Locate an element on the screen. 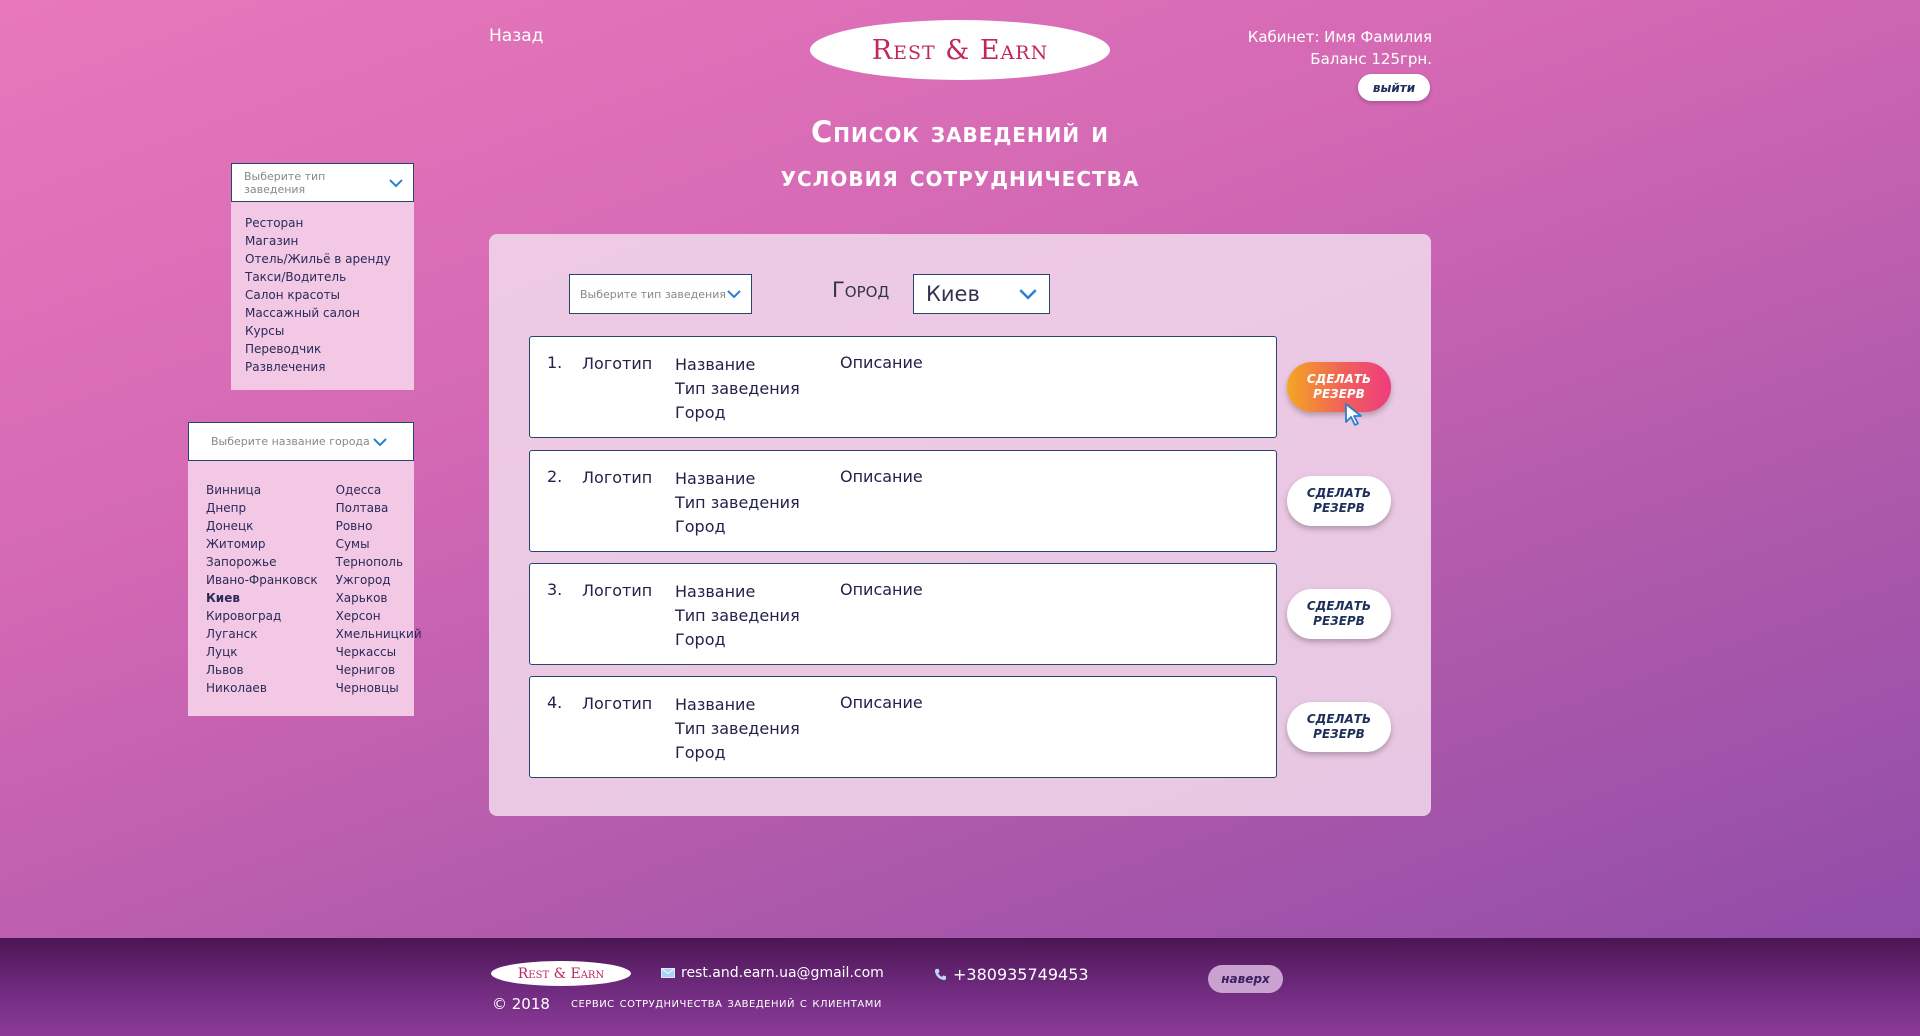 This screenshot has width=1920, height=1036. city-option: Кировоград is located at coordinates (262, 616).